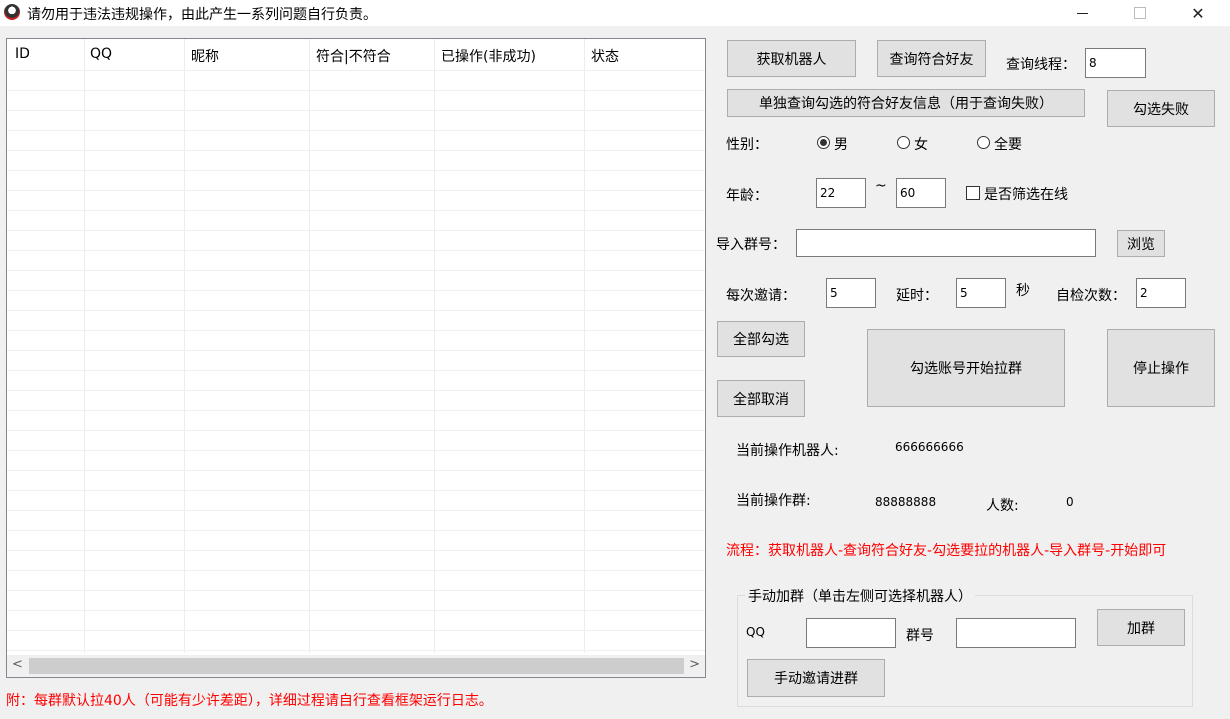 This screenshot has width=1230, height=719. What do you see at coordinates (761, 296) in the screenshot?
I see `invite-label: 每次邀请：` at bounding box center [761, 296].